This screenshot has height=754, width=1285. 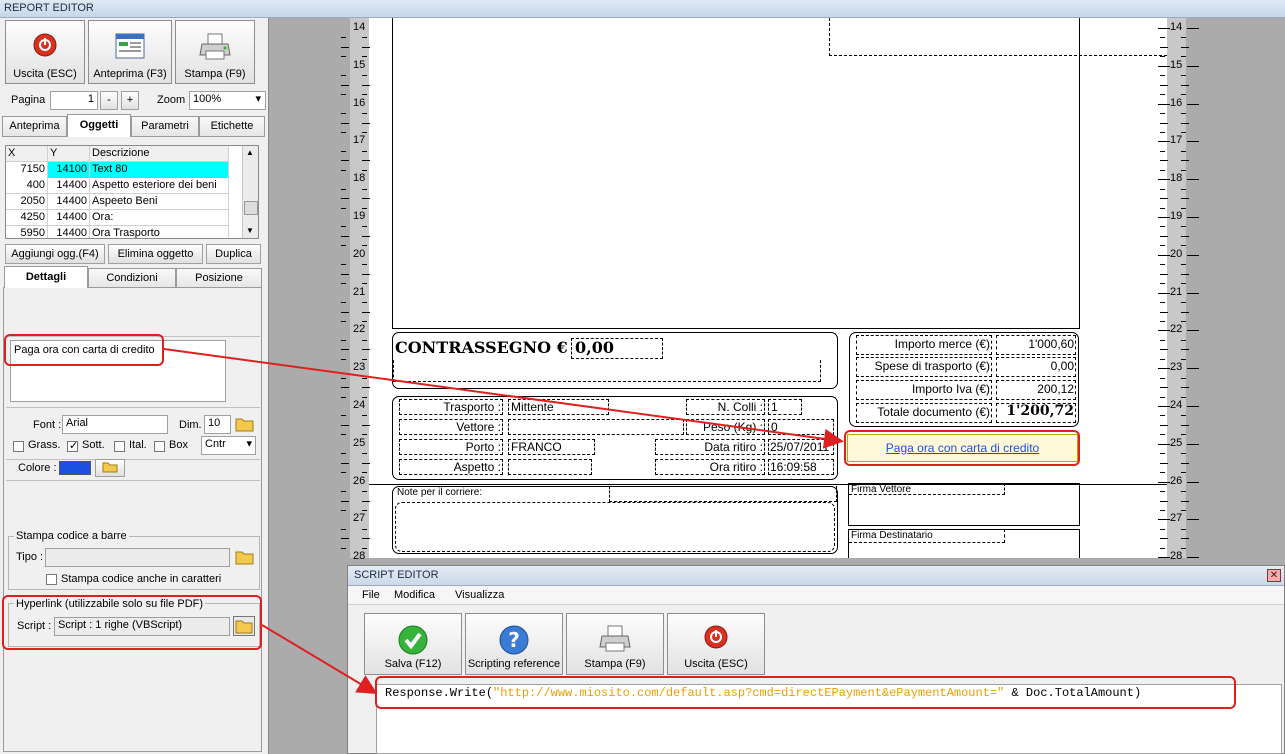 What do you see at coordinates (45, 74) in the screenshot?
I see `exit-label: Uscita (ESC)` at bounding box center [45, 74].